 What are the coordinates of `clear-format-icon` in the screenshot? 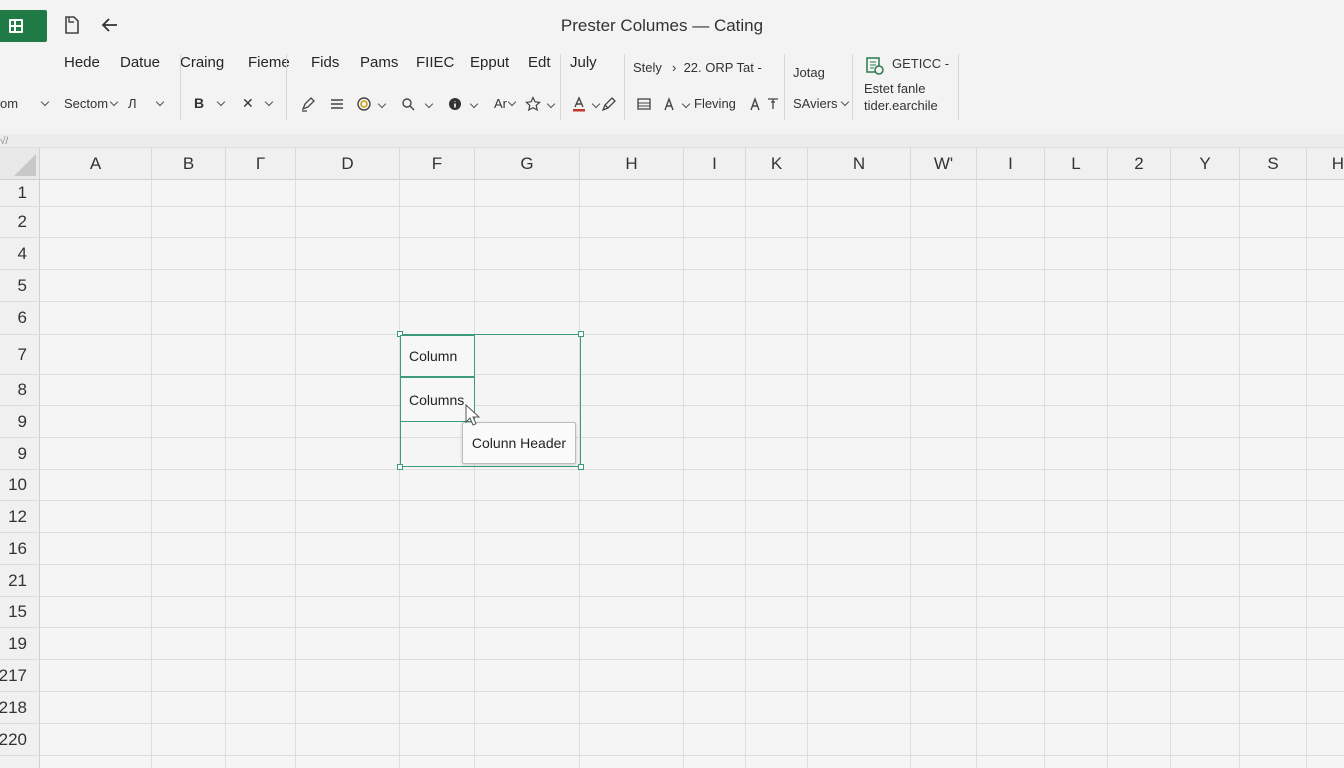 It's located at (755, 104).